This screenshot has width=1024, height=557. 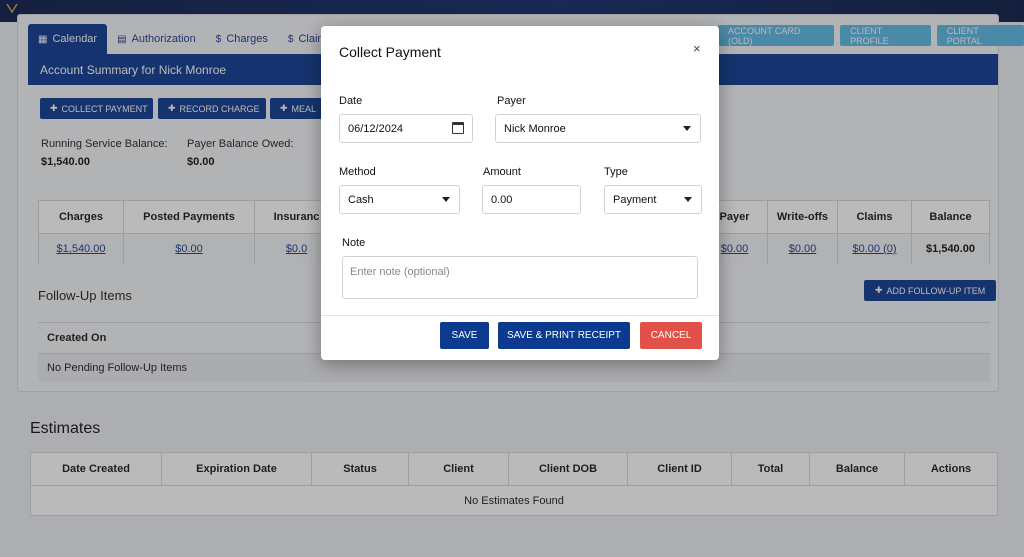 I want to click on modal-title: Collect Payment, so click(x=390, y=52).